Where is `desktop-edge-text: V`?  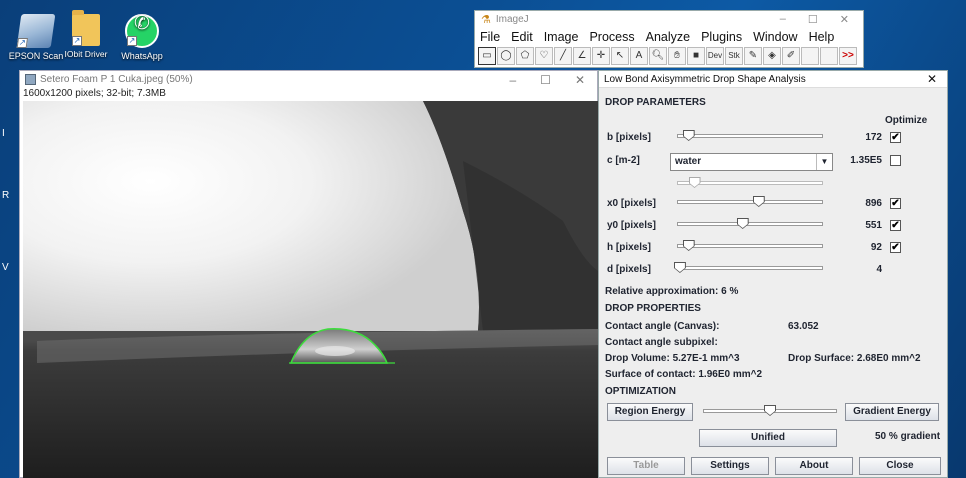 desktop-edge-text: V is located at coordinates (5, 267).